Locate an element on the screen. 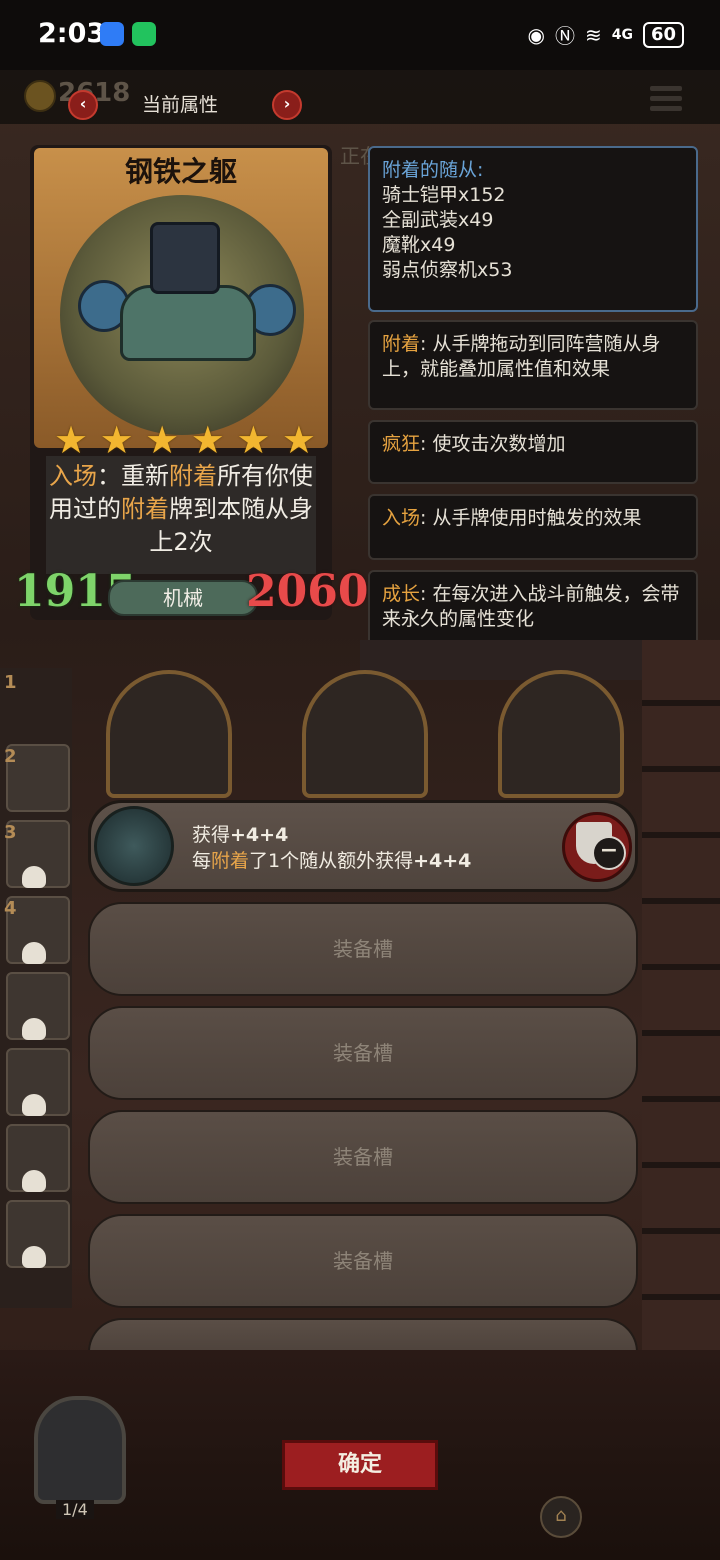 This screenshot has height=1560, width=720. health-value: 2060 is located at coordinates (307, 591).